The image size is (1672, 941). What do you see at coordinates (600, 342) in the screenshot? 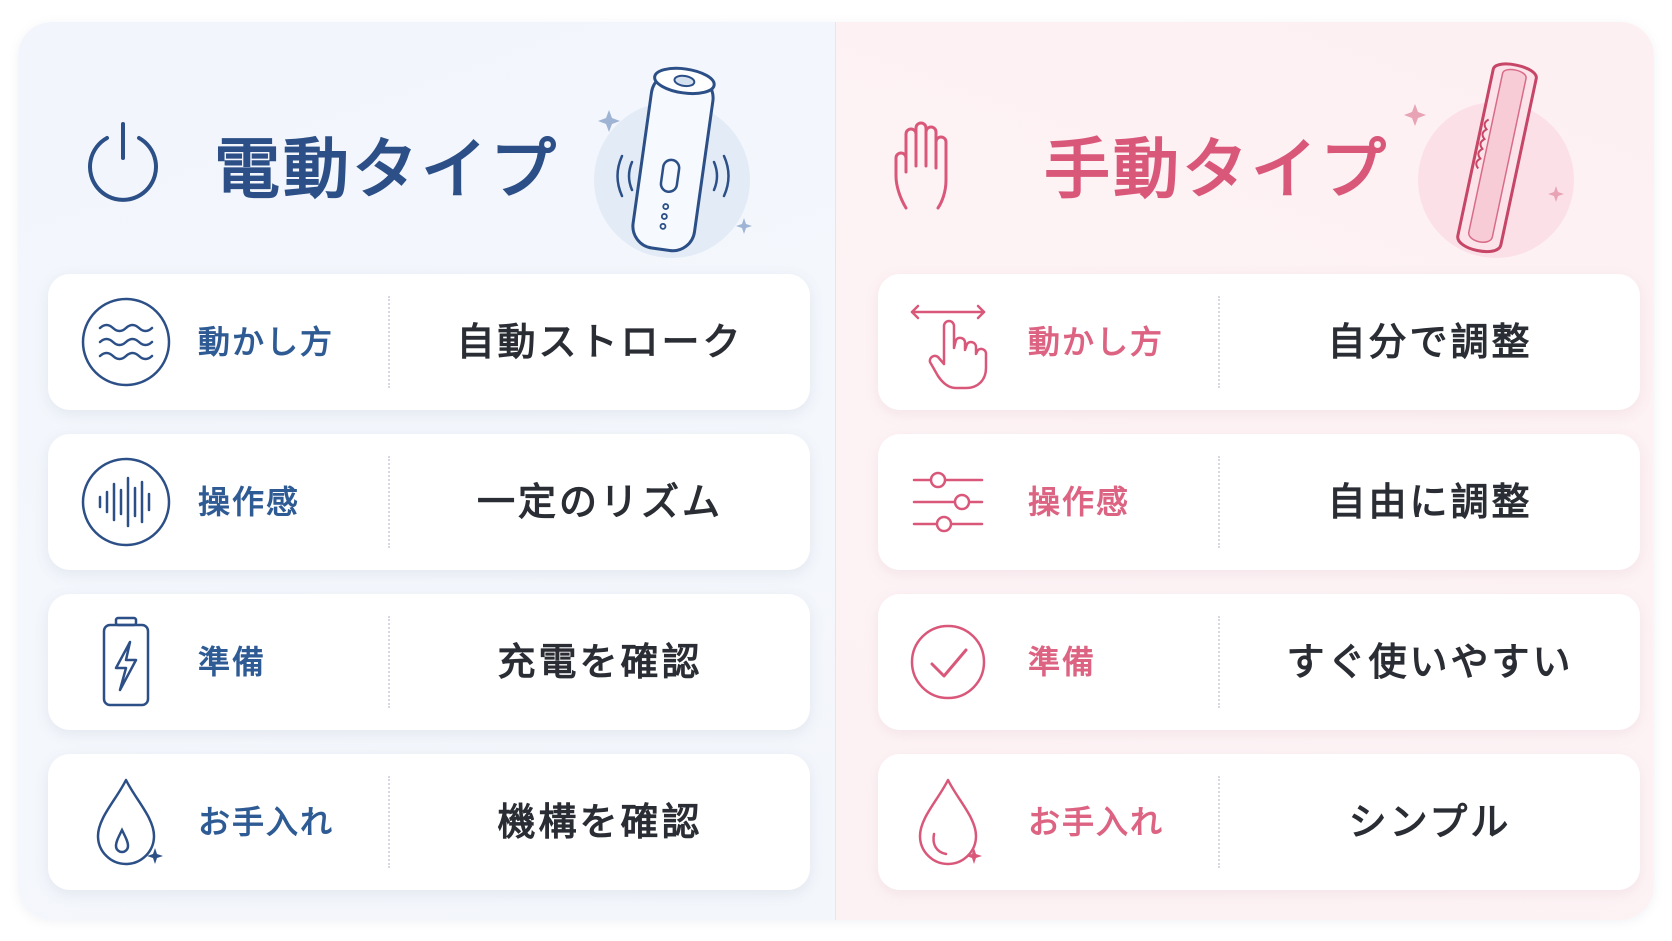
I see `row-value: 自動ストローク` at bounding box center [600, 342].